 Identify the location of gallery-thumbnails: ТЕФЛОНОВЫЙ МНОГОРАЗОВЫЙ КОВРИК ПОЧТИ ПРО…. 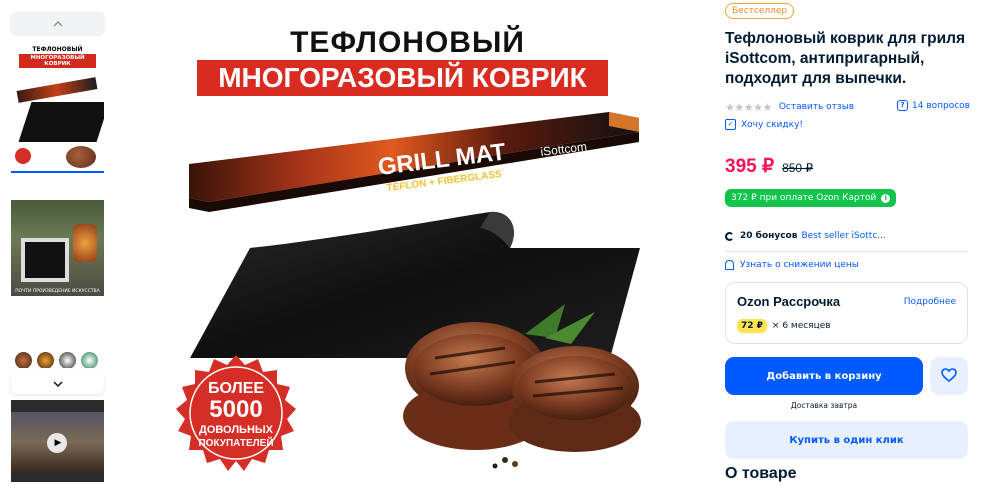
(57, 247).